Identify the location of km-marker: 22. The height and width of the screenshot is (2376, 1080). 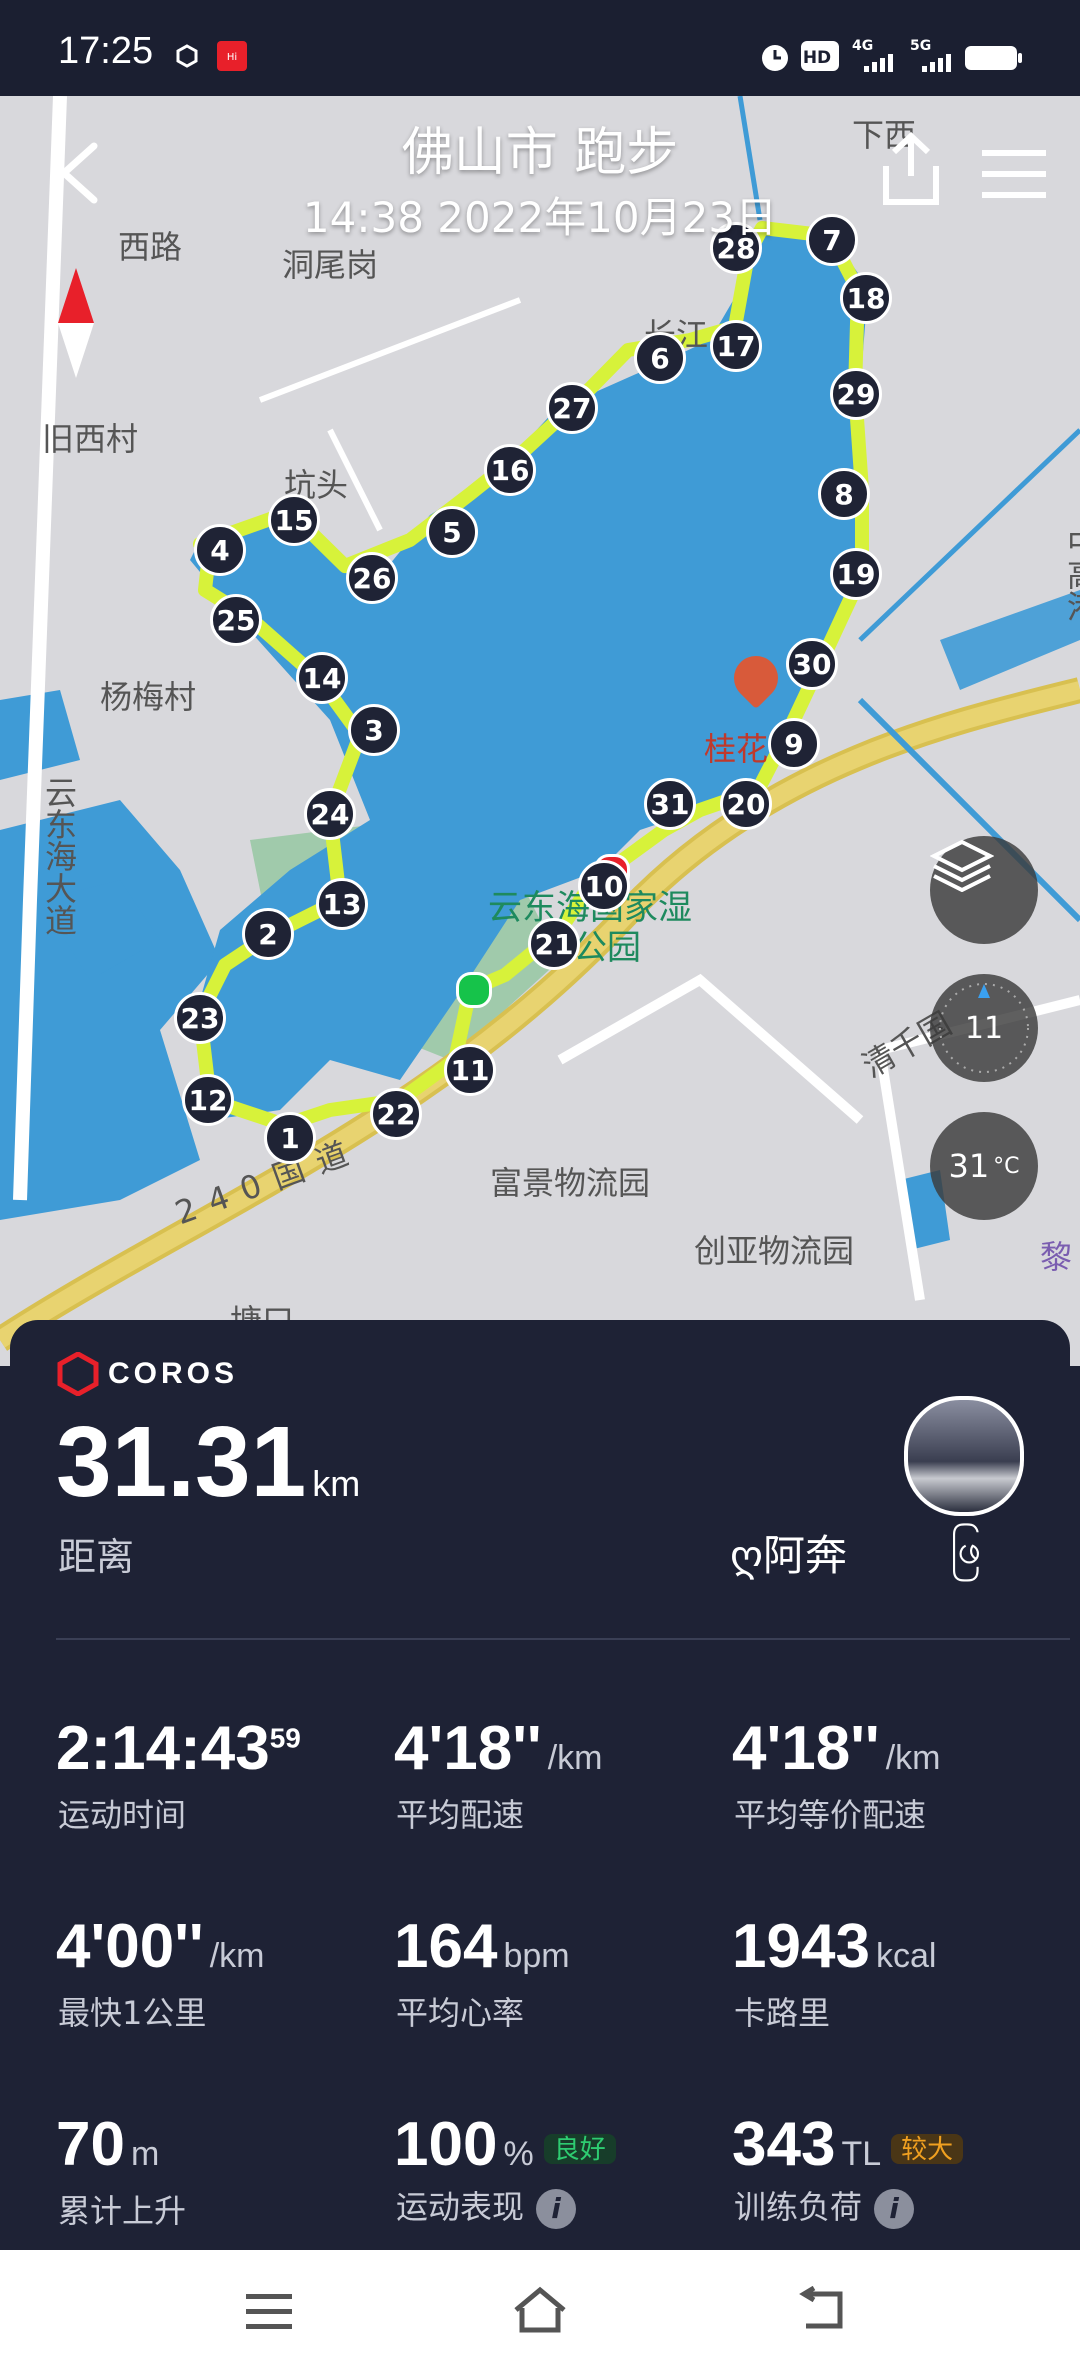
(396, 1114).